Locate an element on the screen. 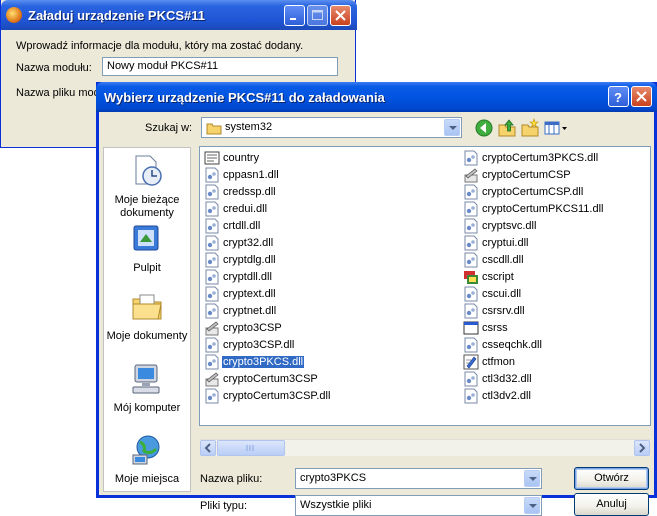 Image resolution: width=657 pixels, height=516 pixels. file-name: cscript is located at coordinates (498, 277).